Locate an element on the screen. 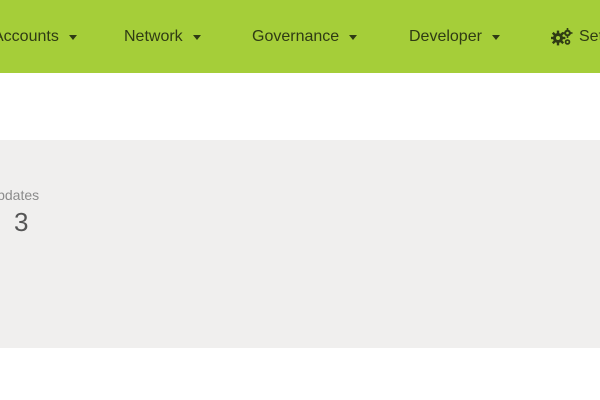  nav-item-settings: Settings is located at coordinates (575, 36).